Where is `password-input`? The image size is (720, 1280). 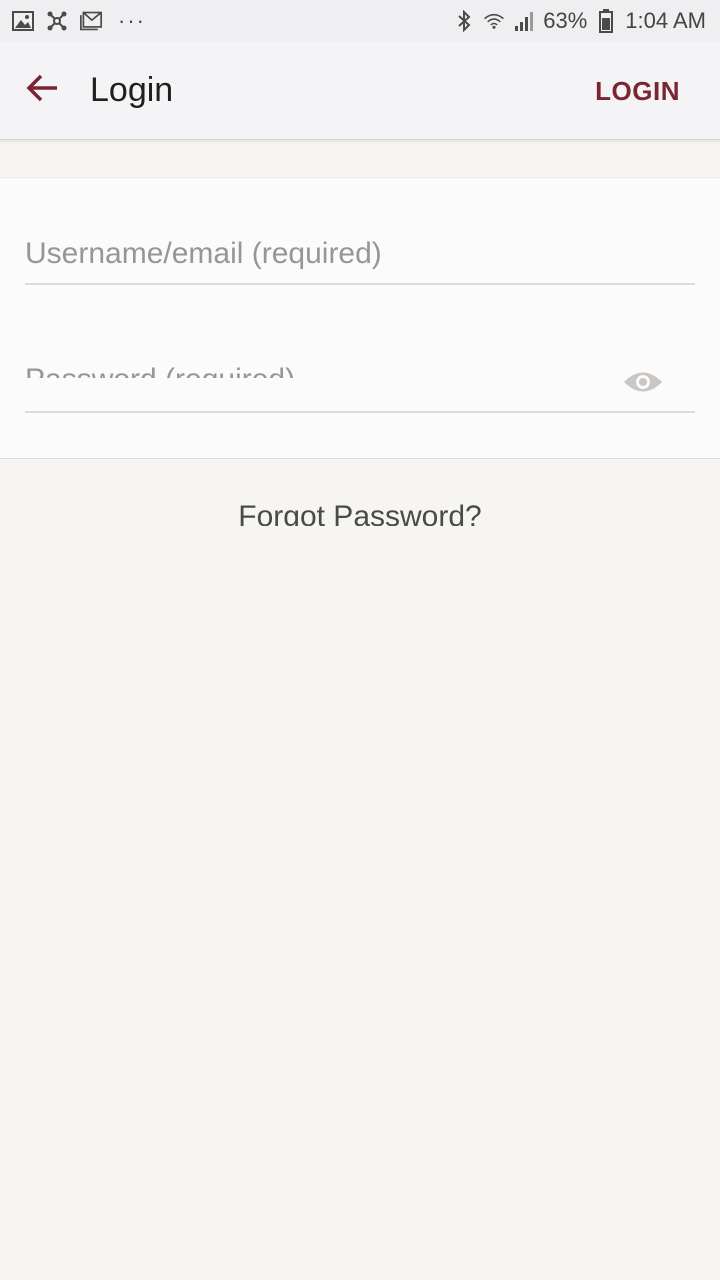
password-input is located at coordinates (315, 367).